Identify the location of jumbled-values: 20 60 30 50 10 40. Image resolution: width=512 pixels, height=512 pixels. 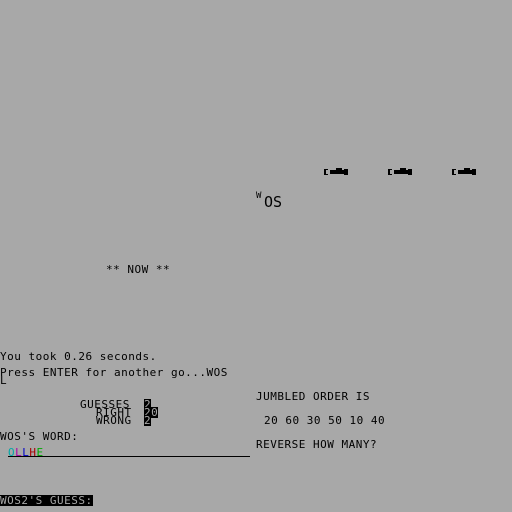
(325, 420).